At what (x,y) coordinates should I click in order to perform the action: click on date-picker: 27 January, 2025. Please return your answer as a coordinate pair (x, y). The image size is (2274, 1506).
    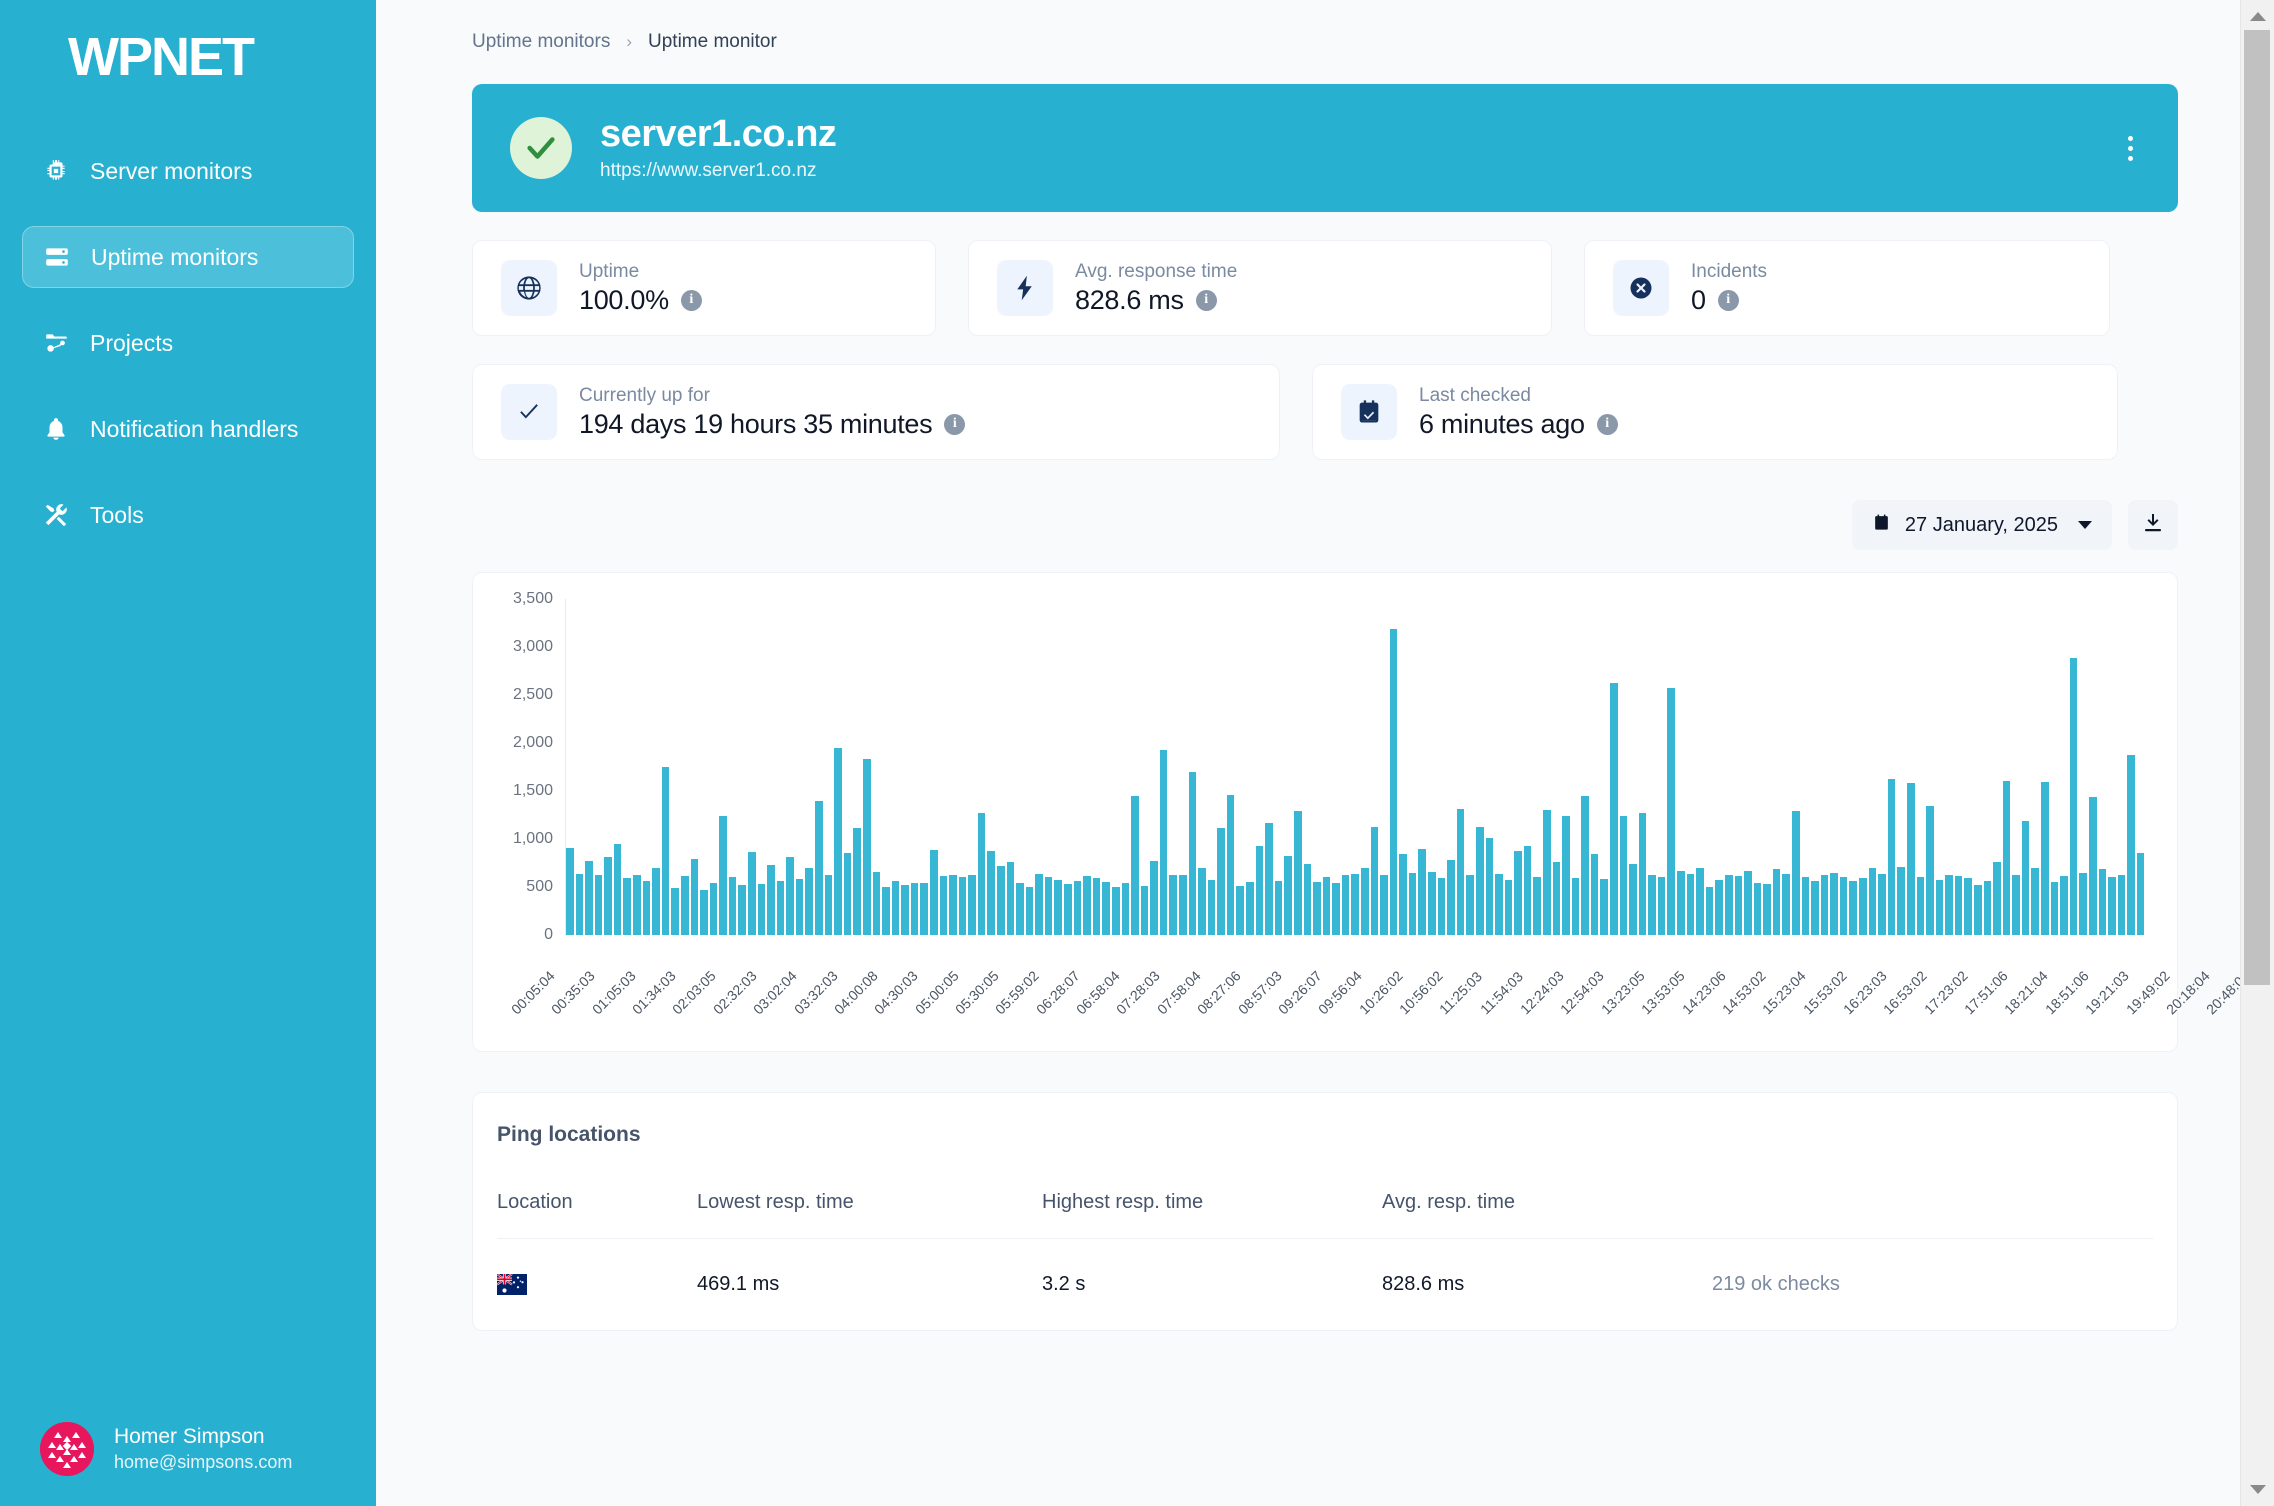
    Looking at the image, I should click on (1981, 525).